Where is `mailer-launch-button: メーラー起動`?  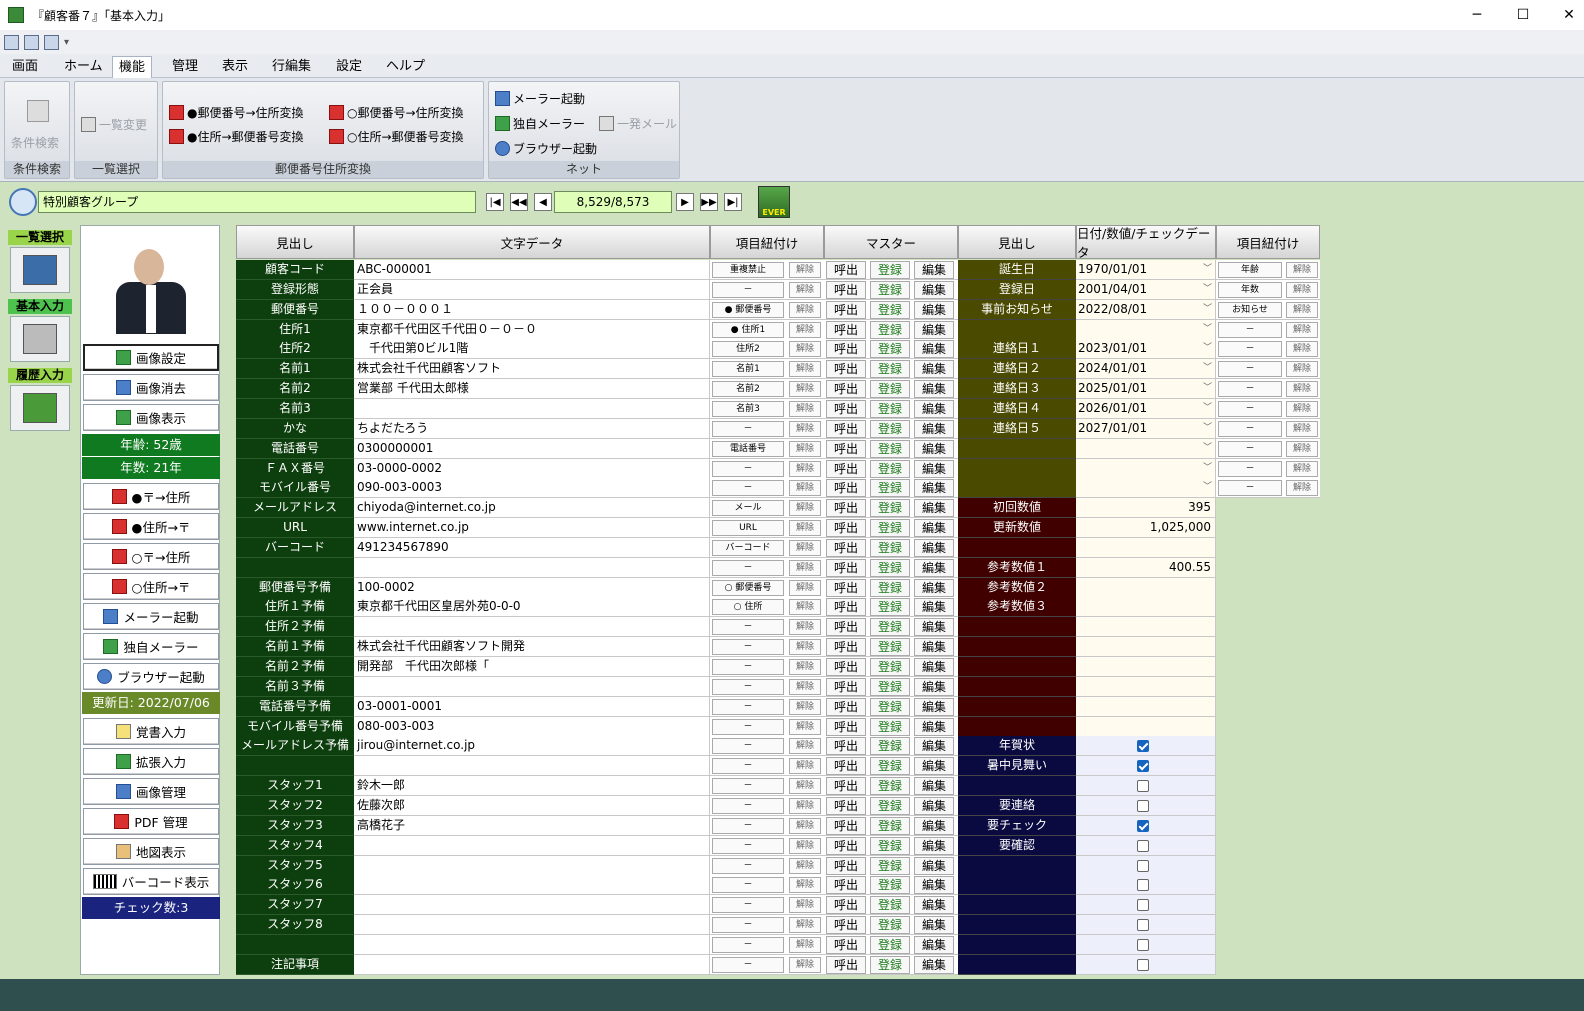
mailer-launch-button: メーラー起動 is located at coordinates (540, 98).